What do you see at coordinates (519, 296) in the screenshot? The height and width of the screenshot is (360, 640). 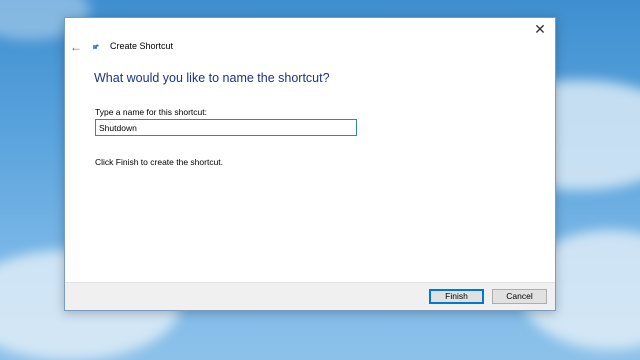 I see `cancel-button: Cancel` at bounding box center [519, 296].